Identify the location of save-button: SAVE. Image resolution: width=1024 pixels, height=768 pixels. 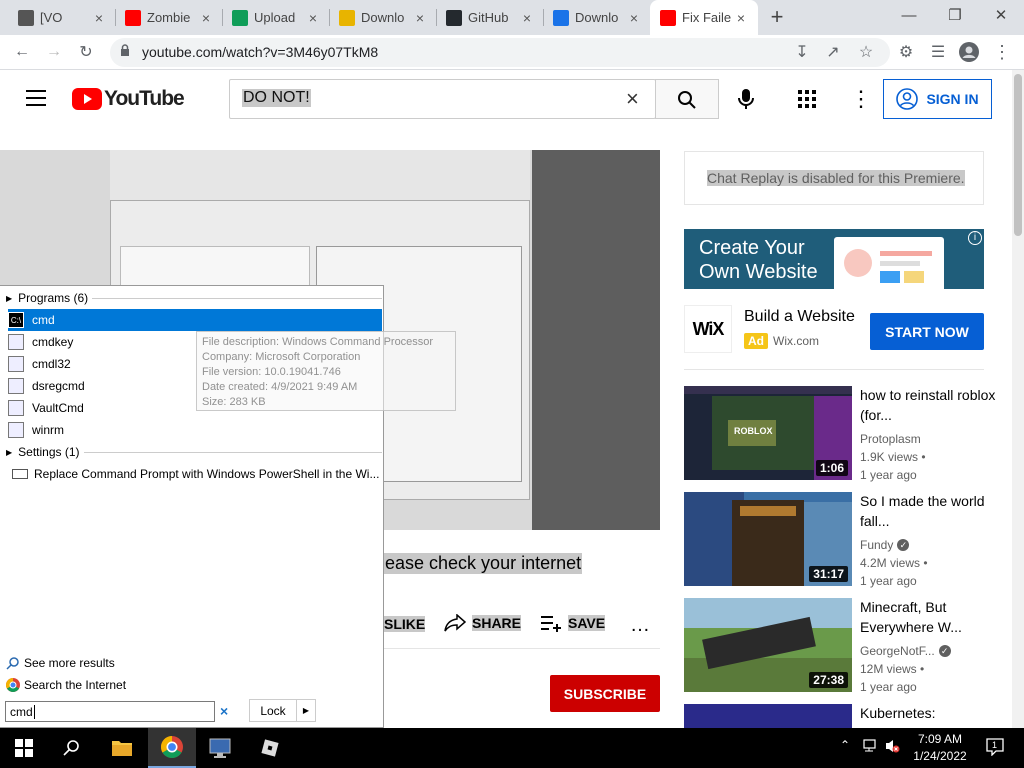
(573, 623).